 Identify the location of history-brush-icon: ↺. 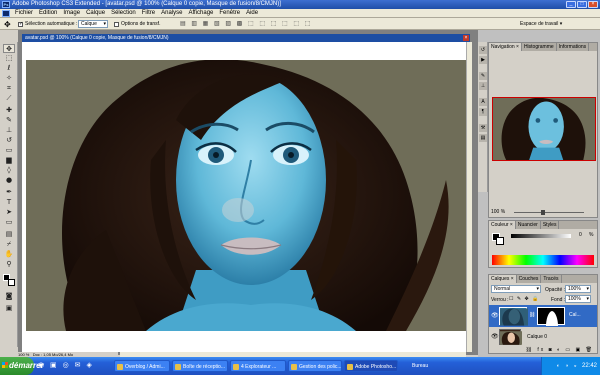
(9, 140).